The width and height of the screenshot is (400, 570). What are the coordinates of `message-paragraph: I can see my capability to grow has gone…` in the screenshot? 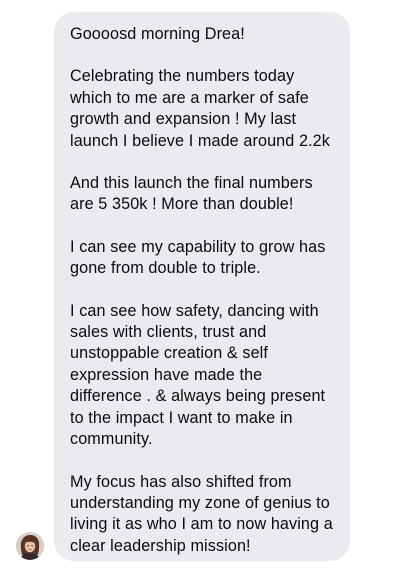 It's located at (198, 257).